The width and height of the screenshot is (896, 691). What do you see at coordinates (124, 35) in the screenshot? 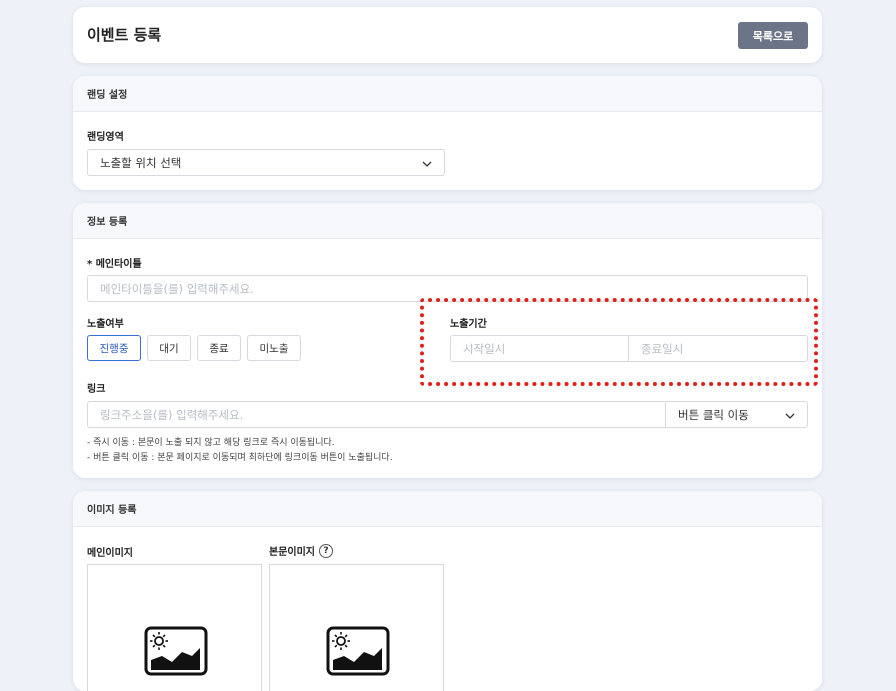
I see `page-title: 이벤트 등록` at bounding box center [124, 35].